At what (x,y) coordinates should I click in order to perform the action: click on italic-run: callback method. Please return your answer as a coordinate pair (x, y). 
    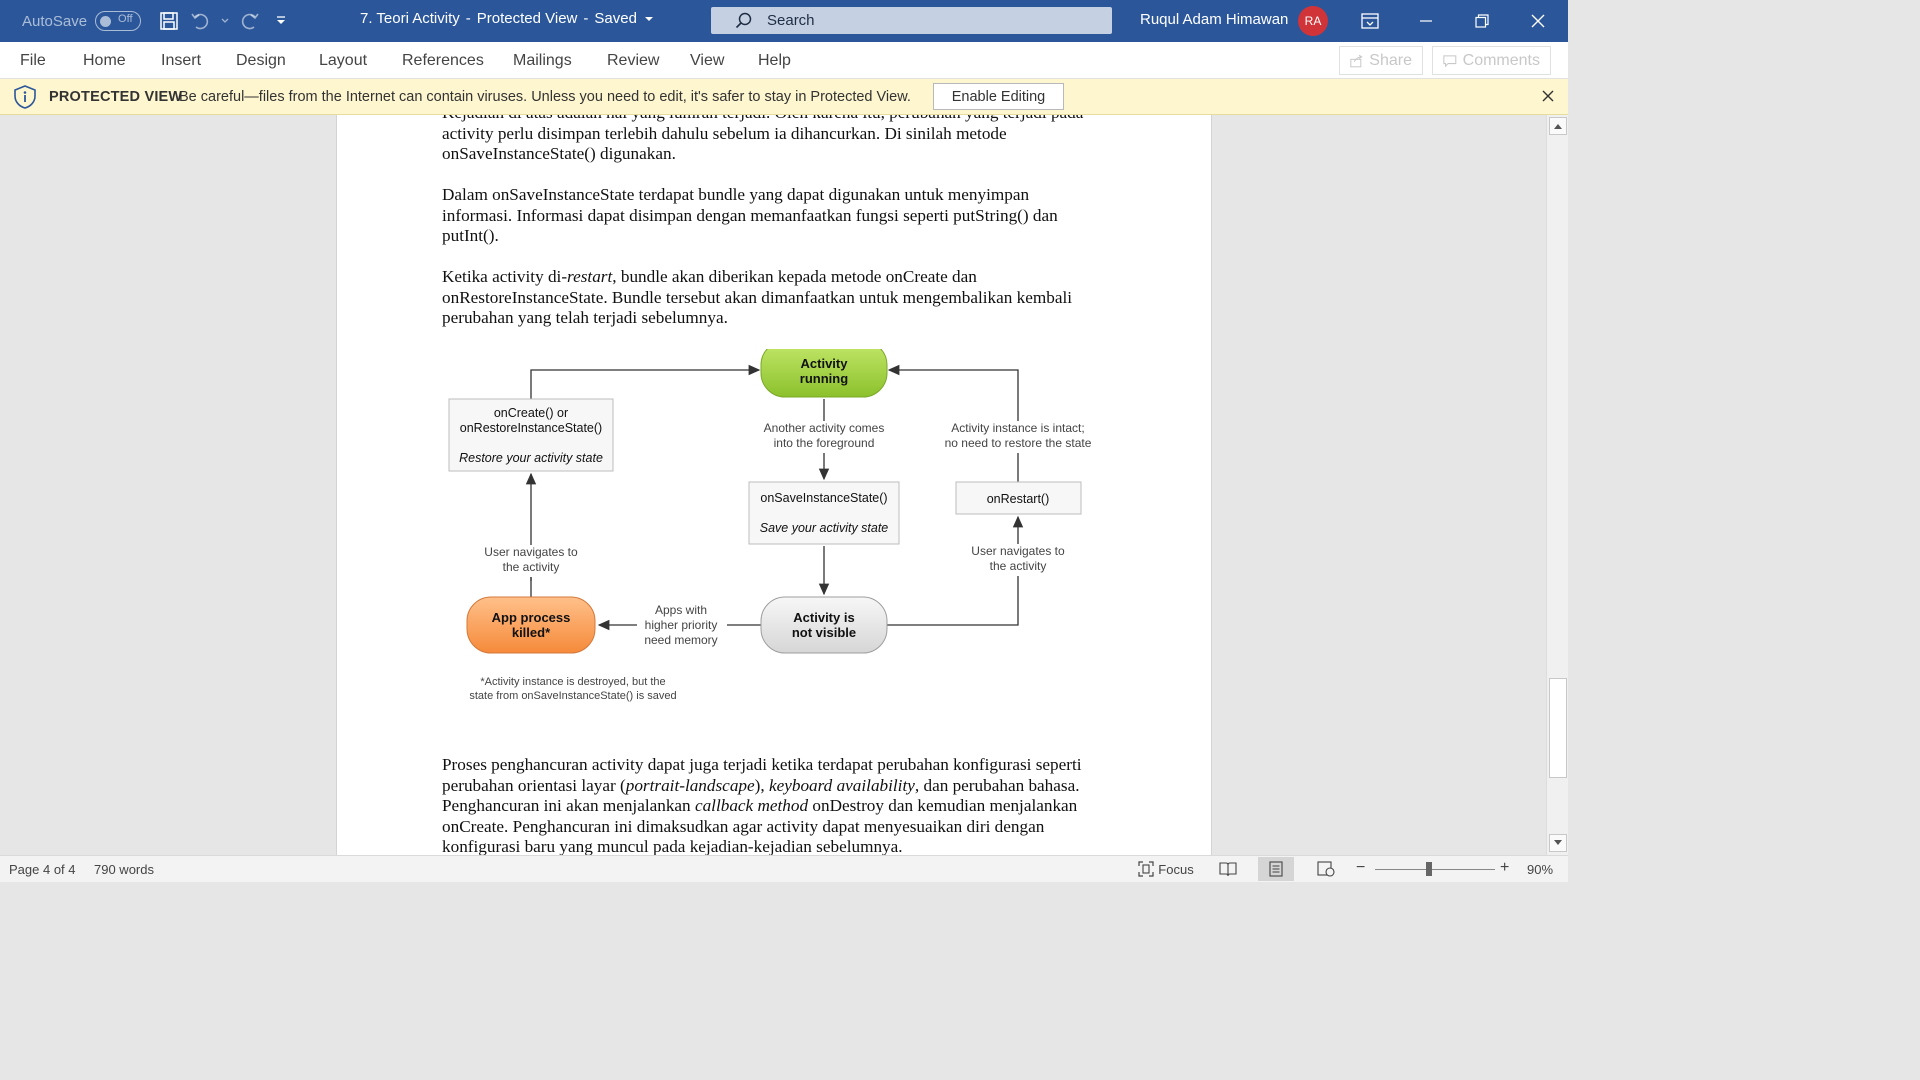
    Looking at the image, I should click on (751, 805).